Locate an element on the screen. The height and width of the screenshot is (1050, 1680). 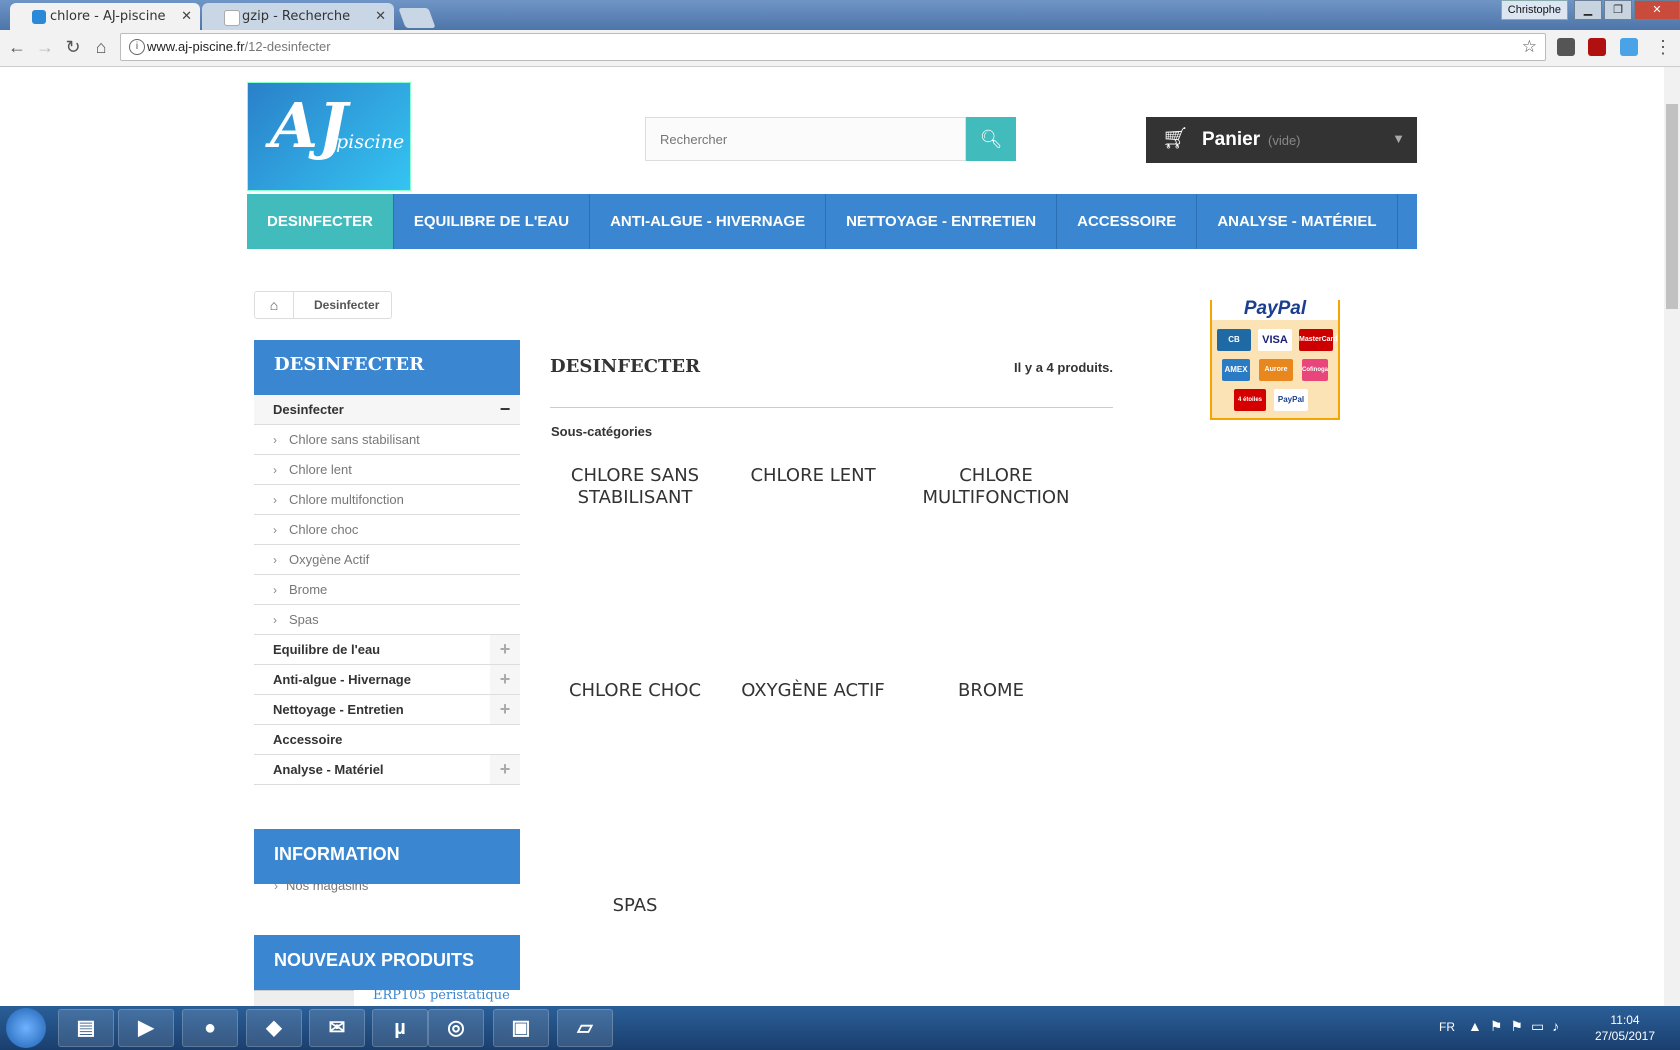
system-tray-icons: ▲⚑⚑▭♪ is located at coordinates (1517, 1026).